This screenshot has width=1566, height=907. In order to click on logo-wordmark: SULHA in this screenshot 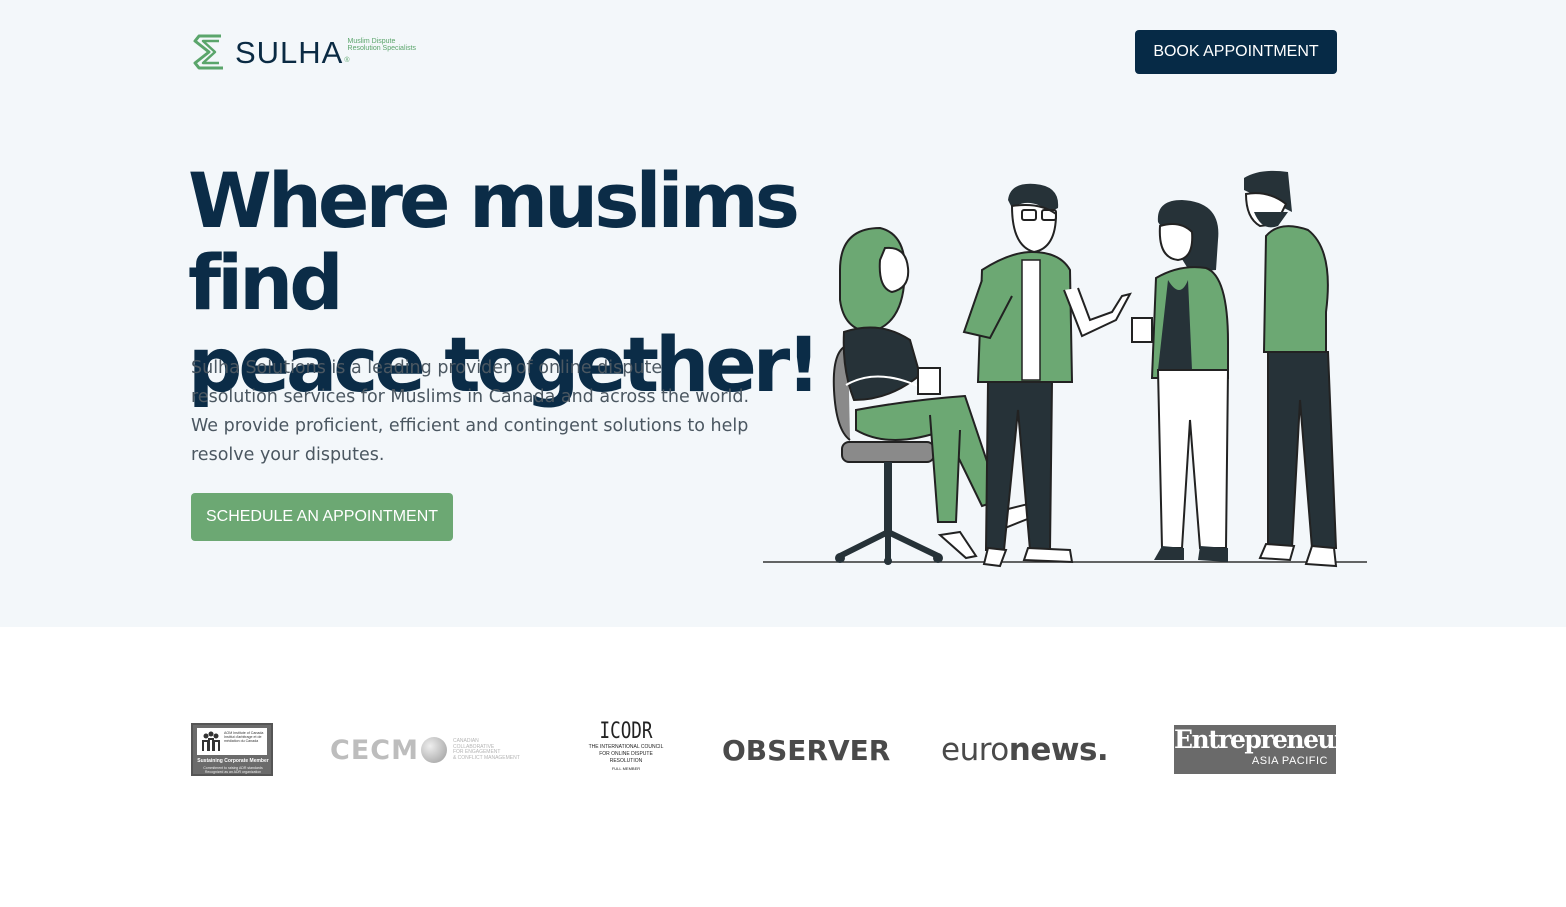, I will do `click(289, 52)`.